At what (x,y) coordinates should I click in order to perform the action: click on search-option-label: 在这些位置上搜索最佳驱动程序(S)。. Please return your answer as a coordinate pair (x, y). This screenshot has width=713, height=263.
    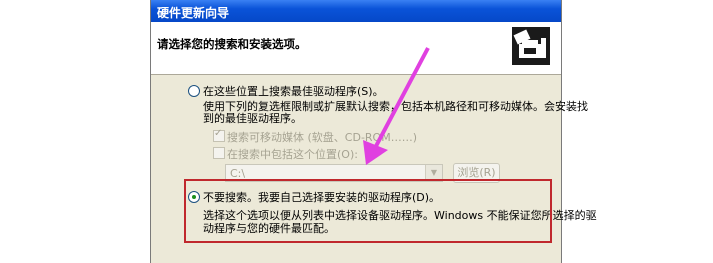
    Looking at the image, I should click on (293, 91).